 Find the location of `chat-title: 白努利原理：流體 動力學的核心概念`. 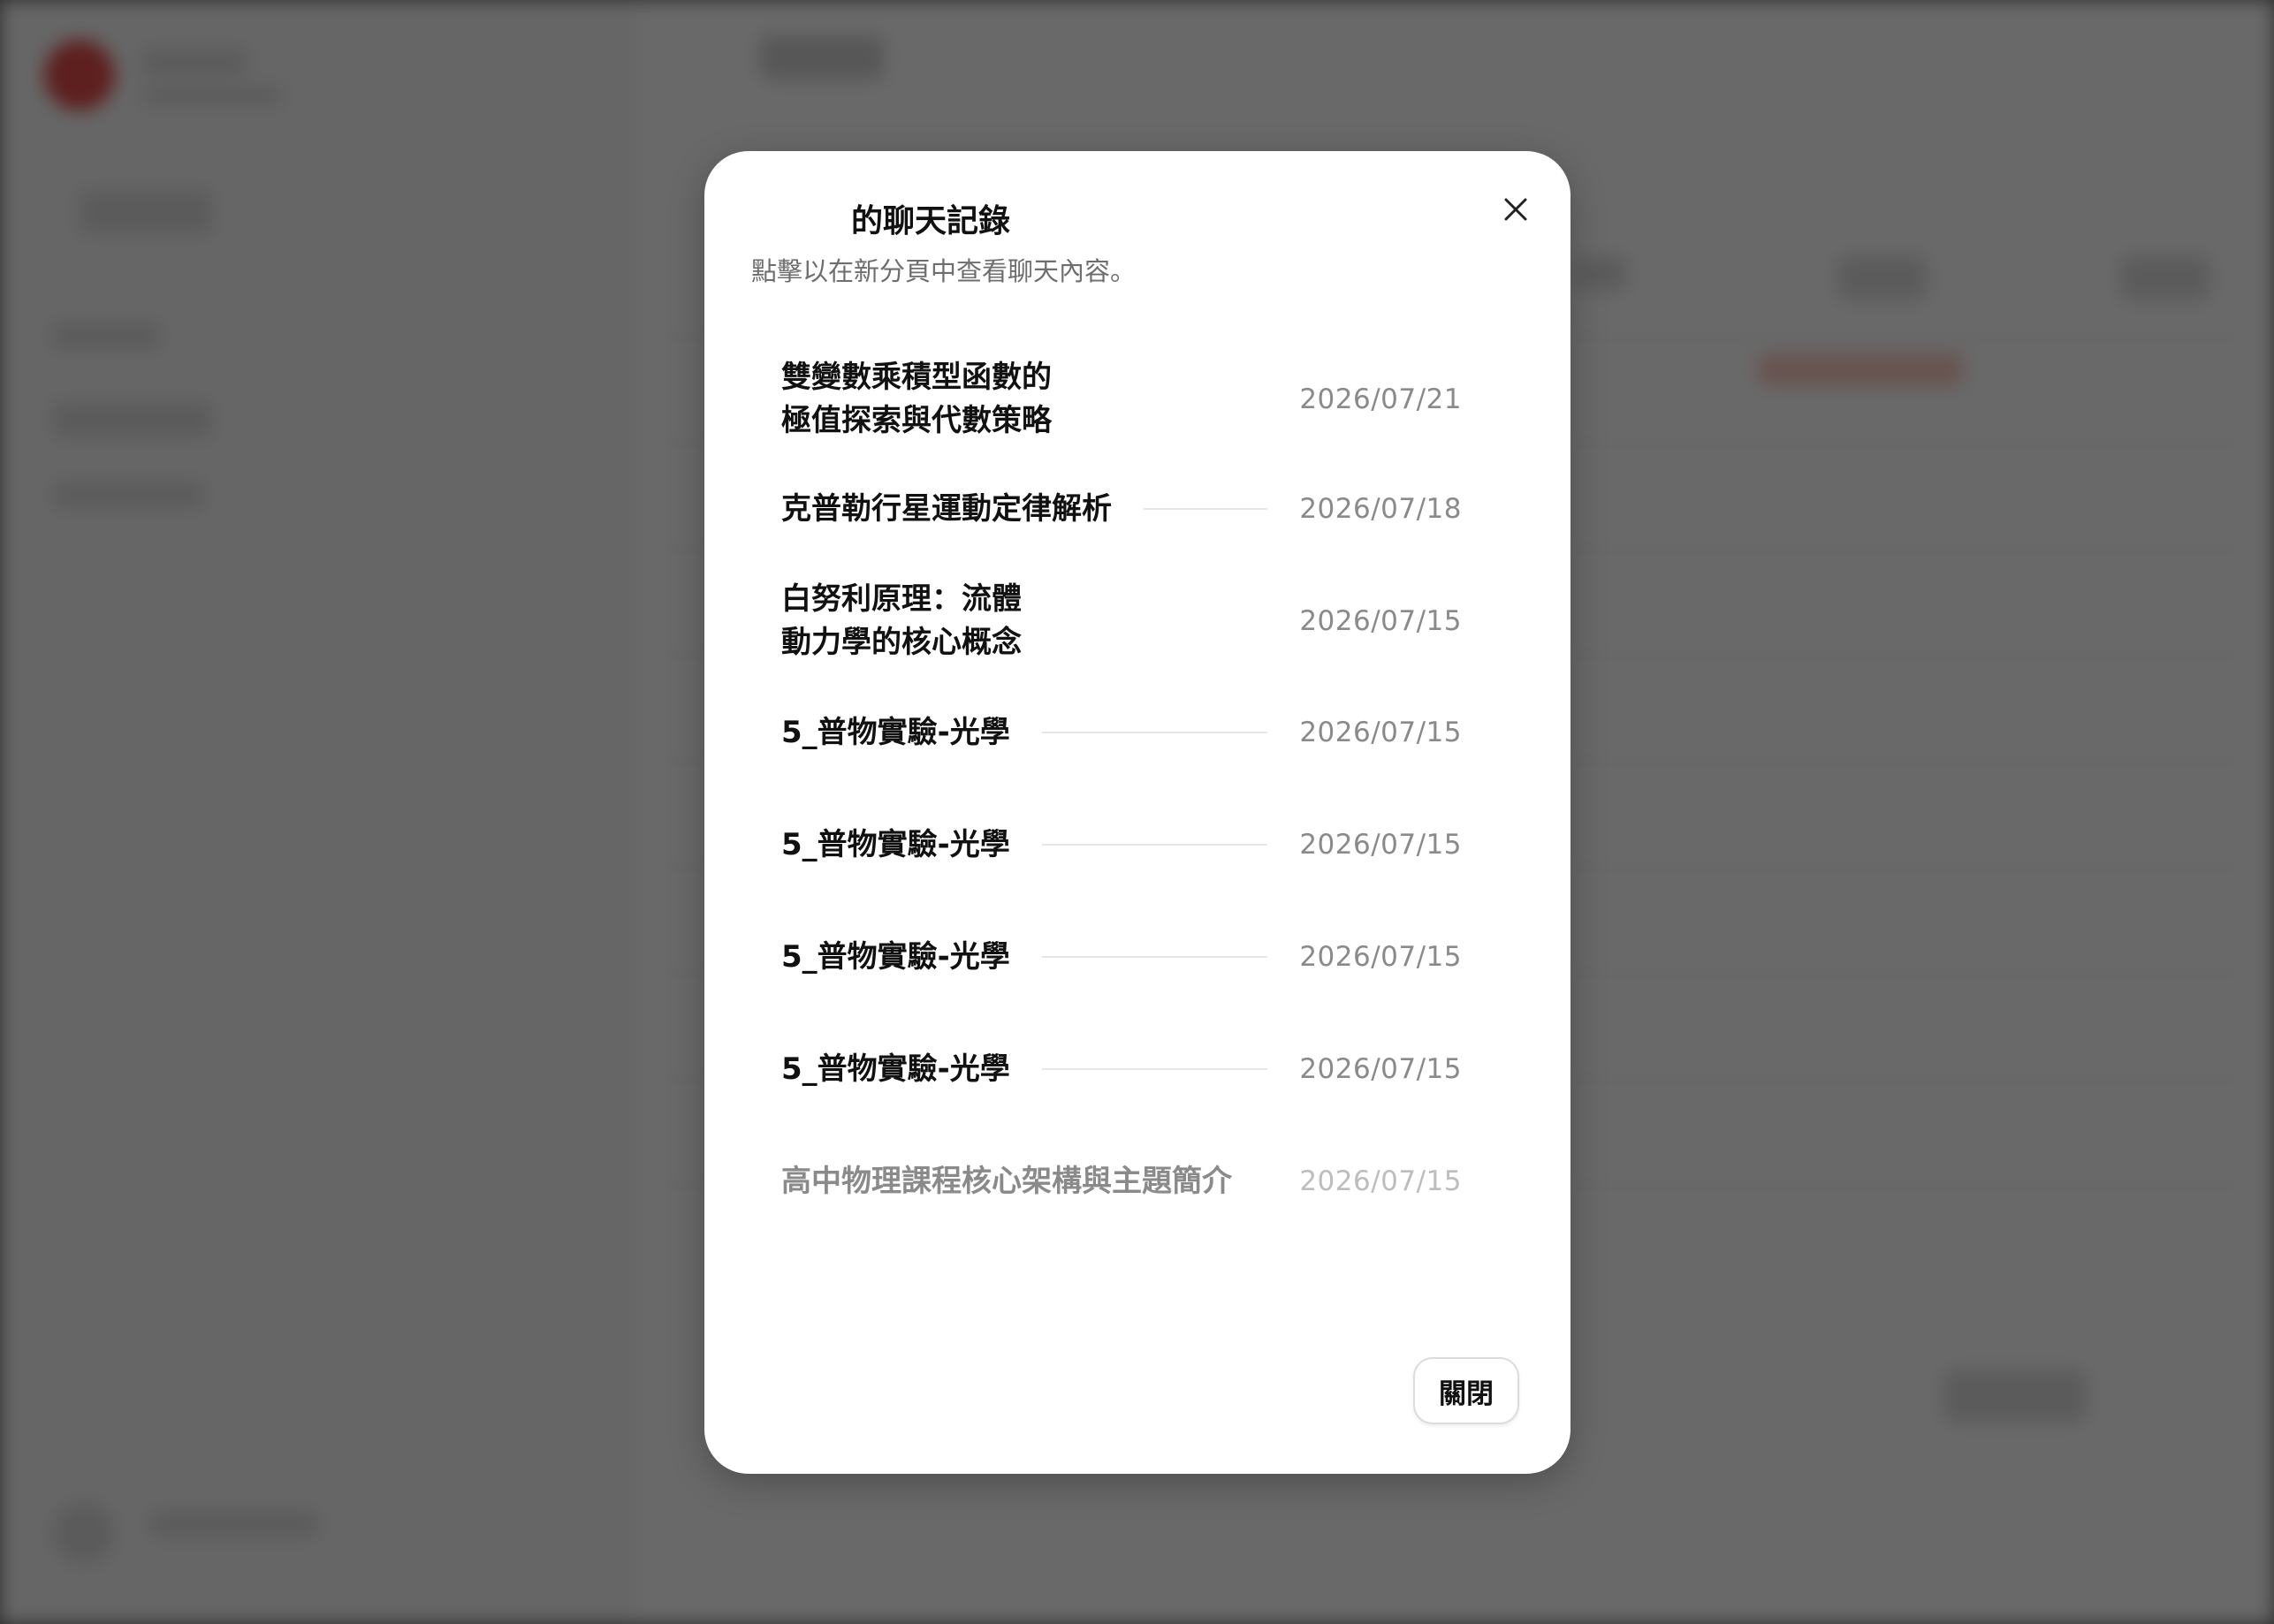

chat-title: 白努利原理：流體 動力學的核心概念 is located at coordinates (902, 620).